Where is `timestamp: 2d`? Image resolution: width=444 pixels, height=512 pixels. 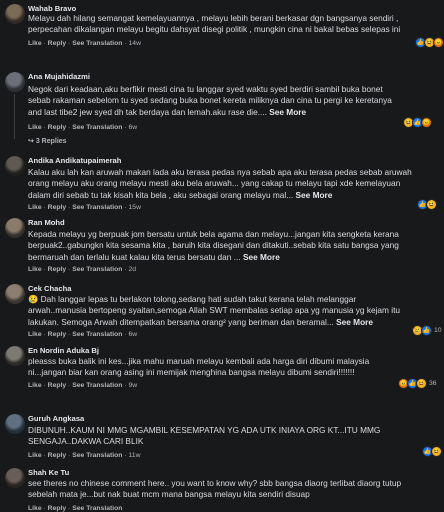
timestamp: 2d is located at coordinates (133, 269).